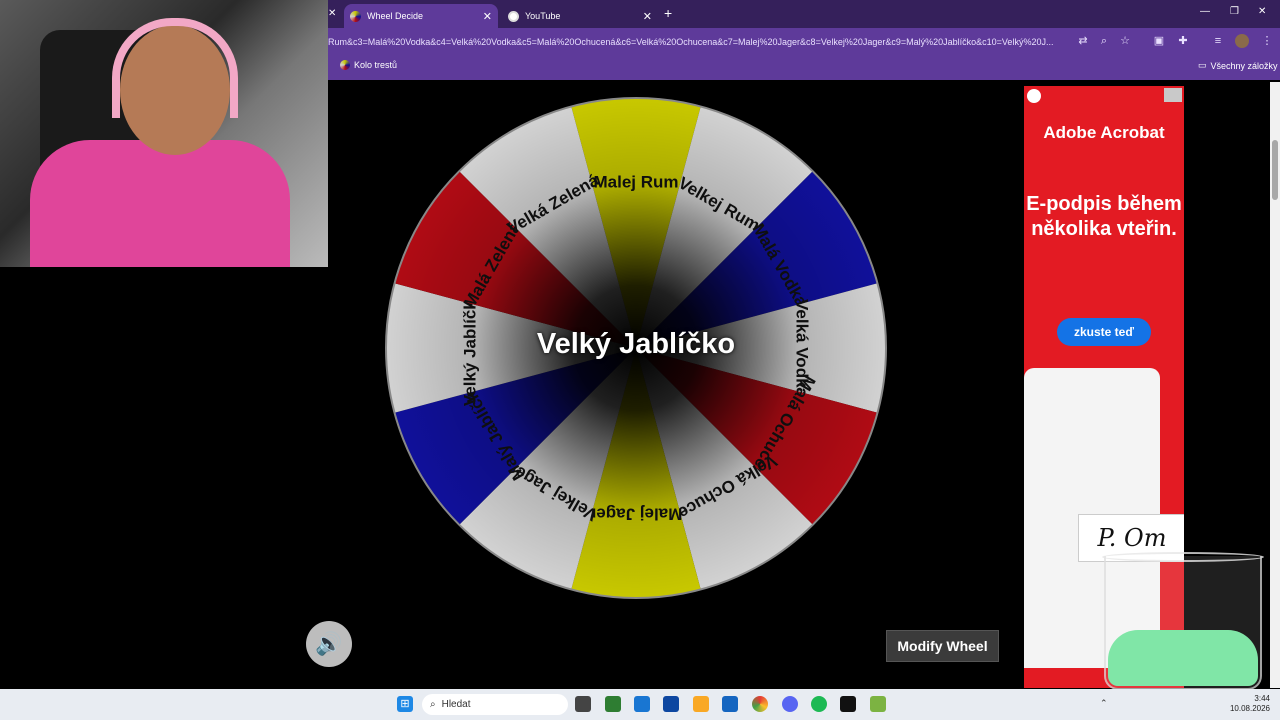 The image size is (1280, 720). What do you see at coordinates (1262, 698) in the screenshot?
I see `clock-time: 3:44` at bounding box center [1262, 698].